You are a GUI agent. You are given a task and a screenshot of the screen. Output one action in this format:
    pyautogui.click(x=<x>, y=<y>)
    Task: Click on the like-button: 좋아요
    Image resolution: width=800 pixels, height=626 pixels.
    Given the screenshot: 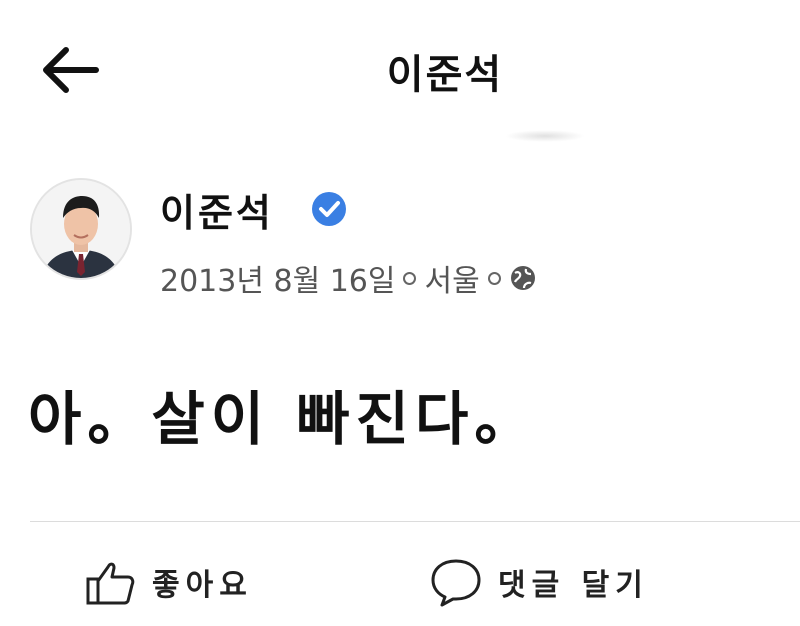 What is the action you would take?
    pyautogui.click(x=168, y=582)
    